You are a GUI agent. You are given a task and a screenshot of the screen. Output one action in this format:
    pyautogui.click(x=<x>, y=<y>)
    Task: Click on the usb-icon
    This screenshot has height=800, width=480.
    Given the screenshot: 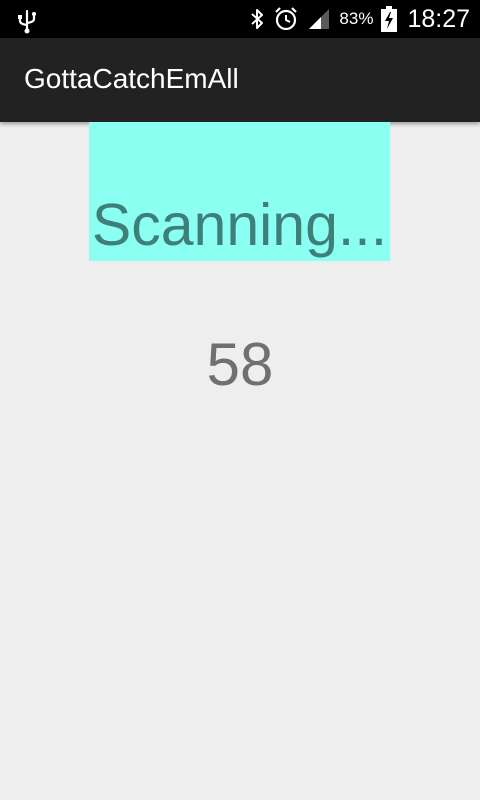 What is the action you would take?
    pyautogui.click(x=27, y=21)
    